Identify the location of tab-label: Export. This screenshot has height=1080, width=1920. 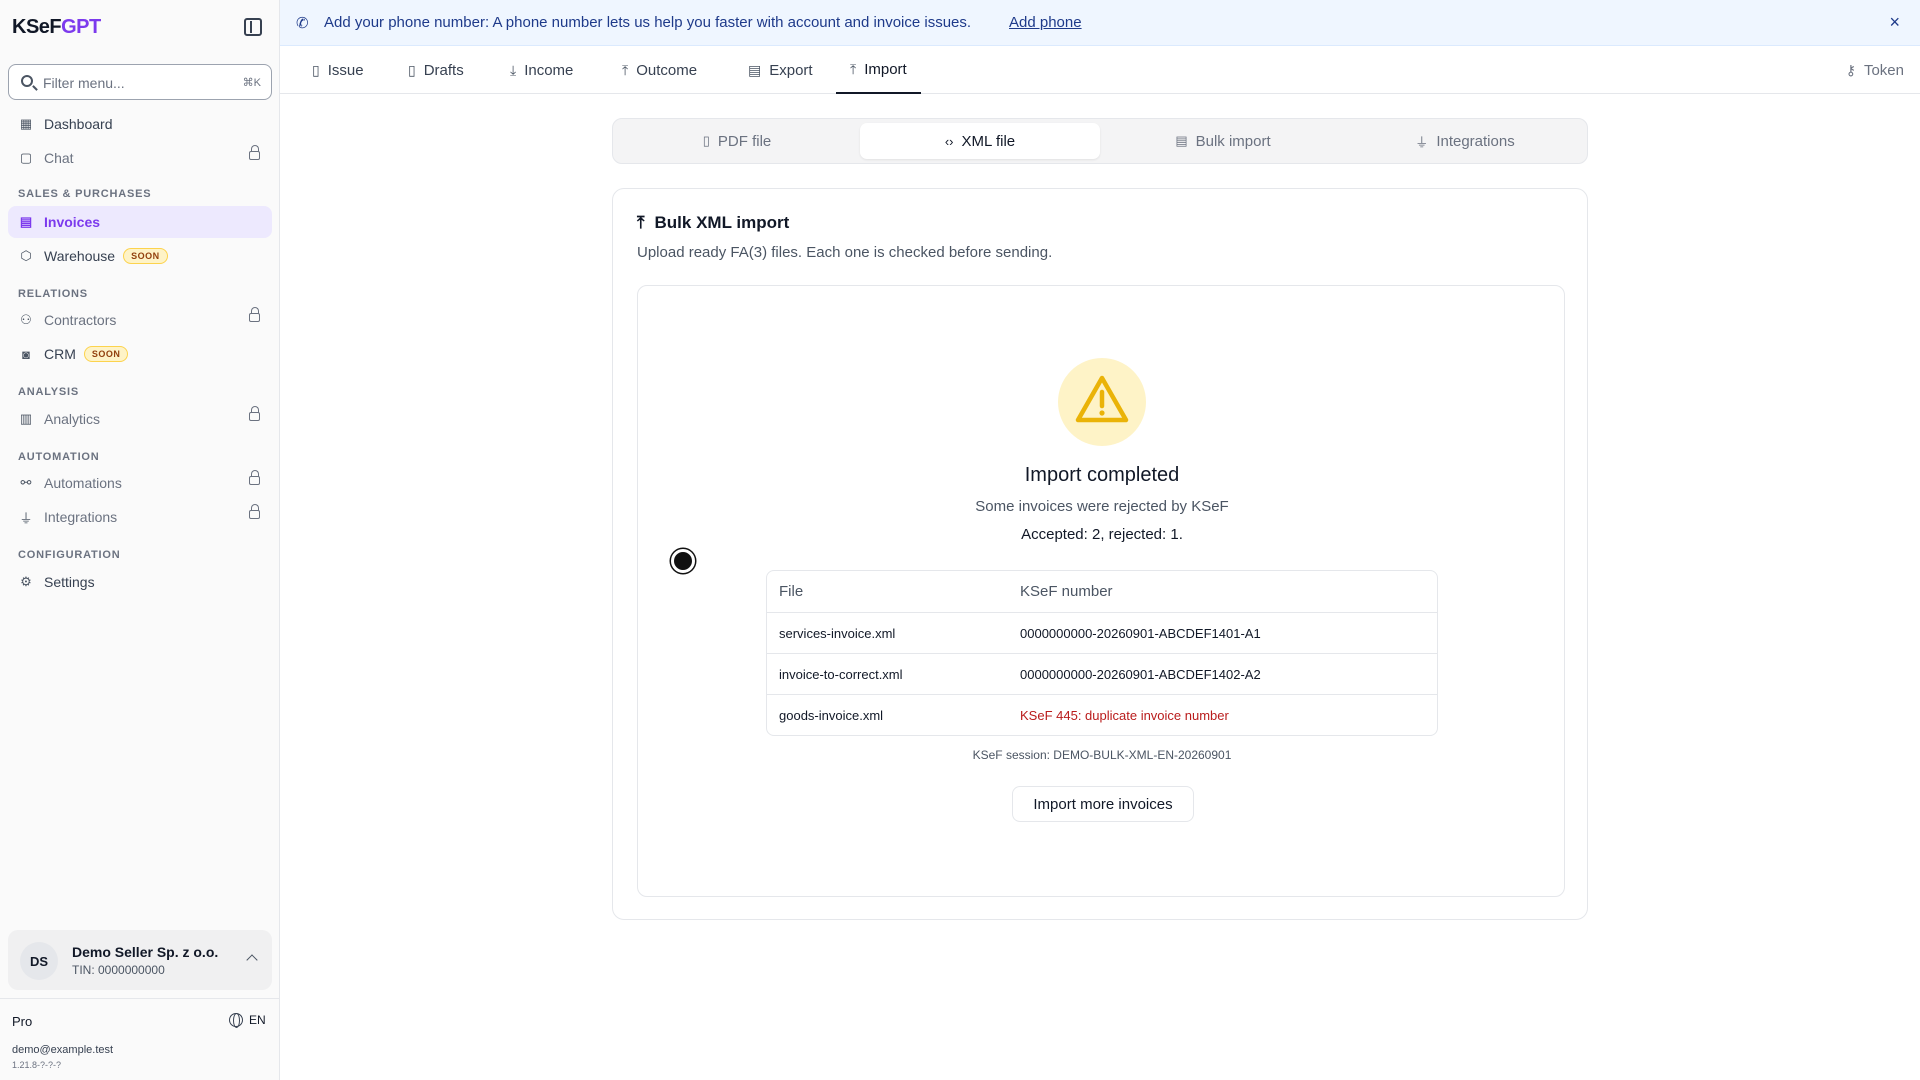
(791, 70).